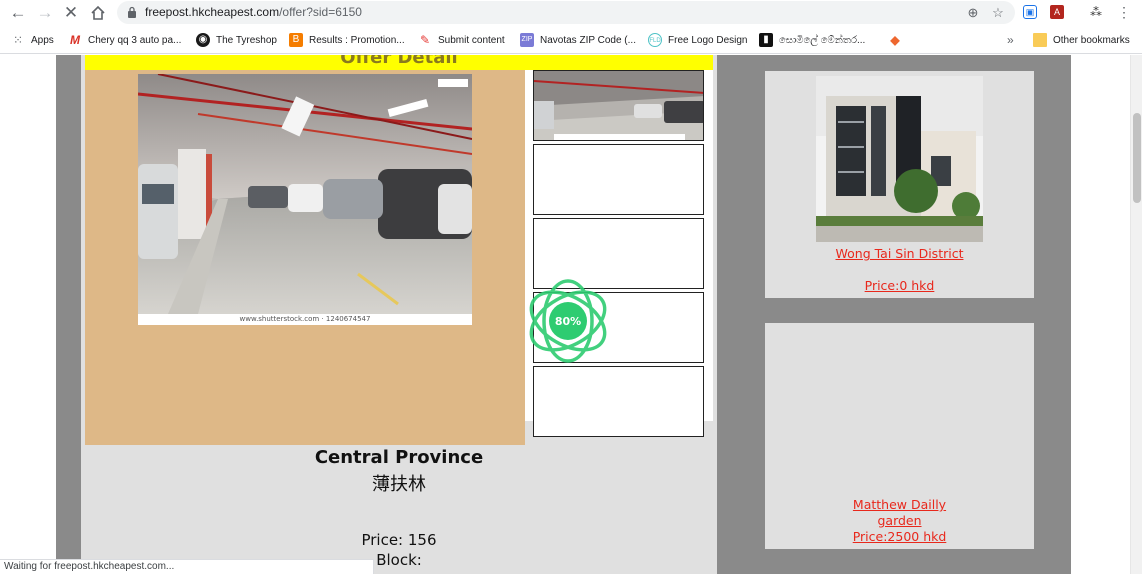 This screenshot has width=1142, height=574. What do you see at coordinates (733, 314) in the screenshot?
I see `middle-gray-border` at bounding box center [733, 314].